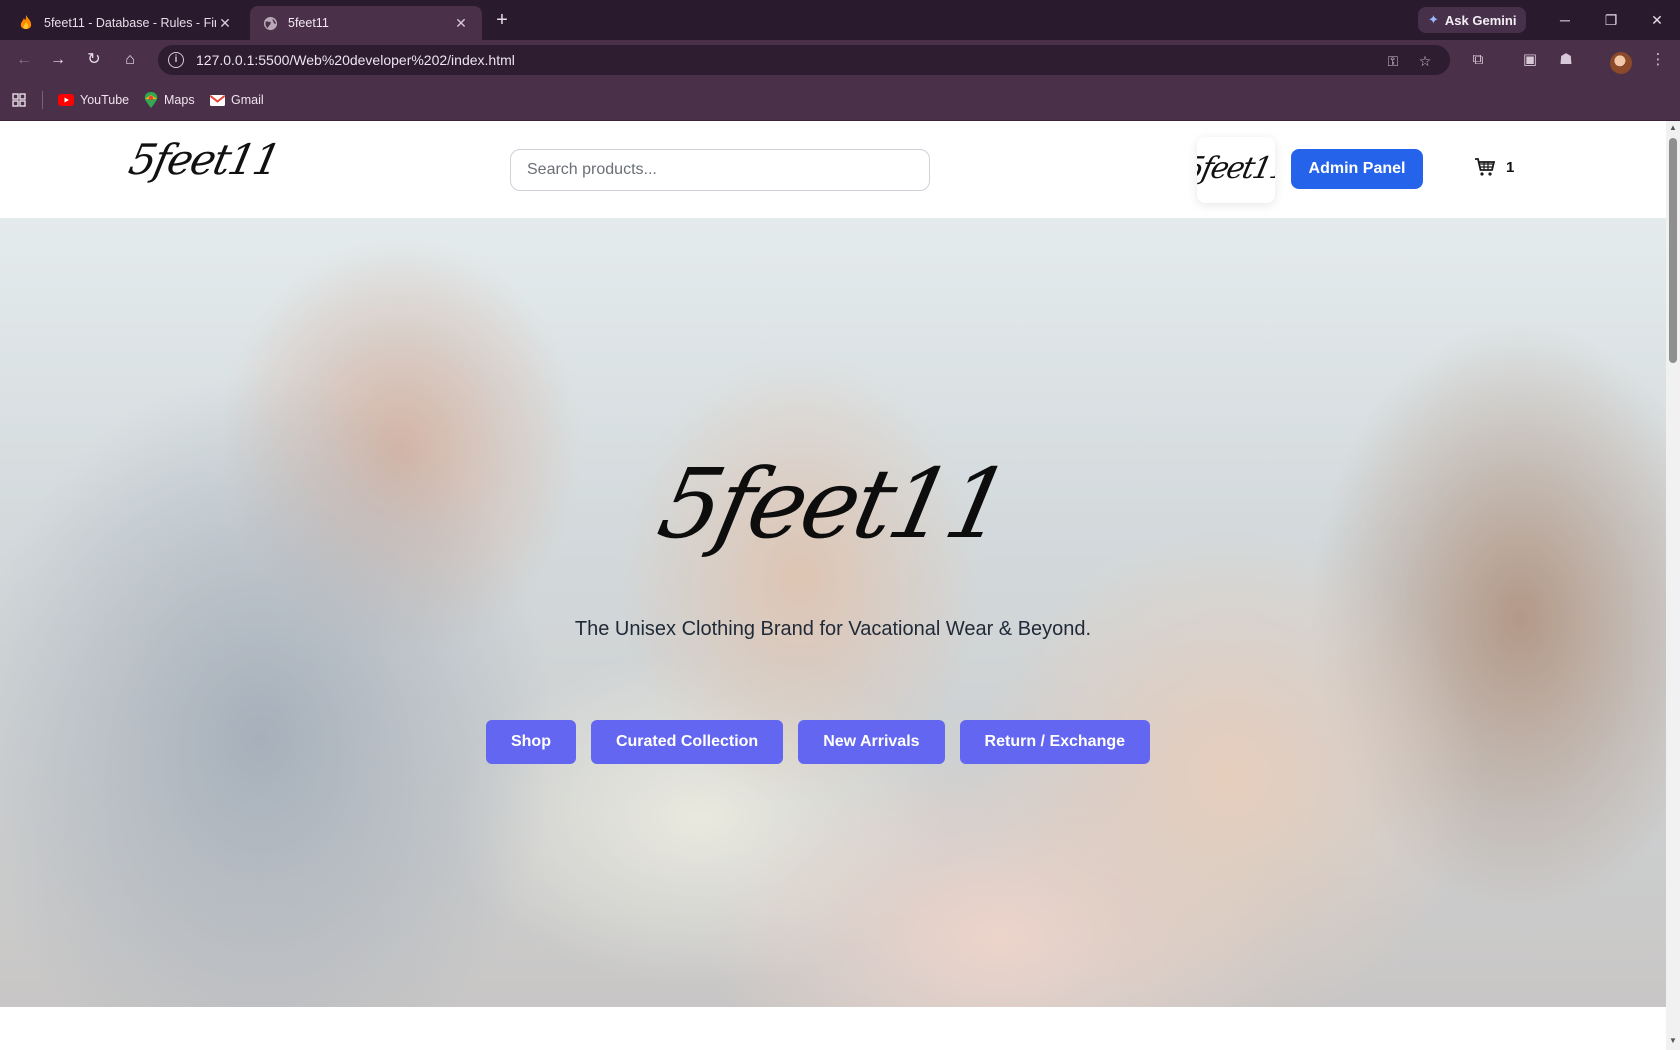  What do you see at coordinates (1566, 60) in the screenshot?
I see `incognito-icon: ☗` at bounding box center [1566, 60].